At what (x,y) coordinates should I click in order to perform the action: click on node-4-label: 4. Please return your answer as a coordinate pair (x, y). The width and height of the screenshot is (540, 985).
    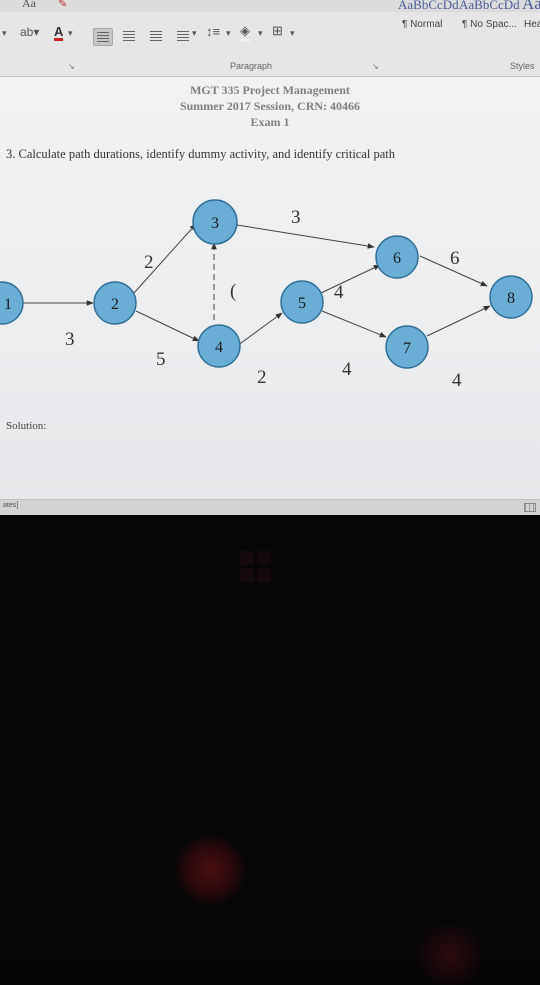
    Looking at the image, I should click on (219, 347).